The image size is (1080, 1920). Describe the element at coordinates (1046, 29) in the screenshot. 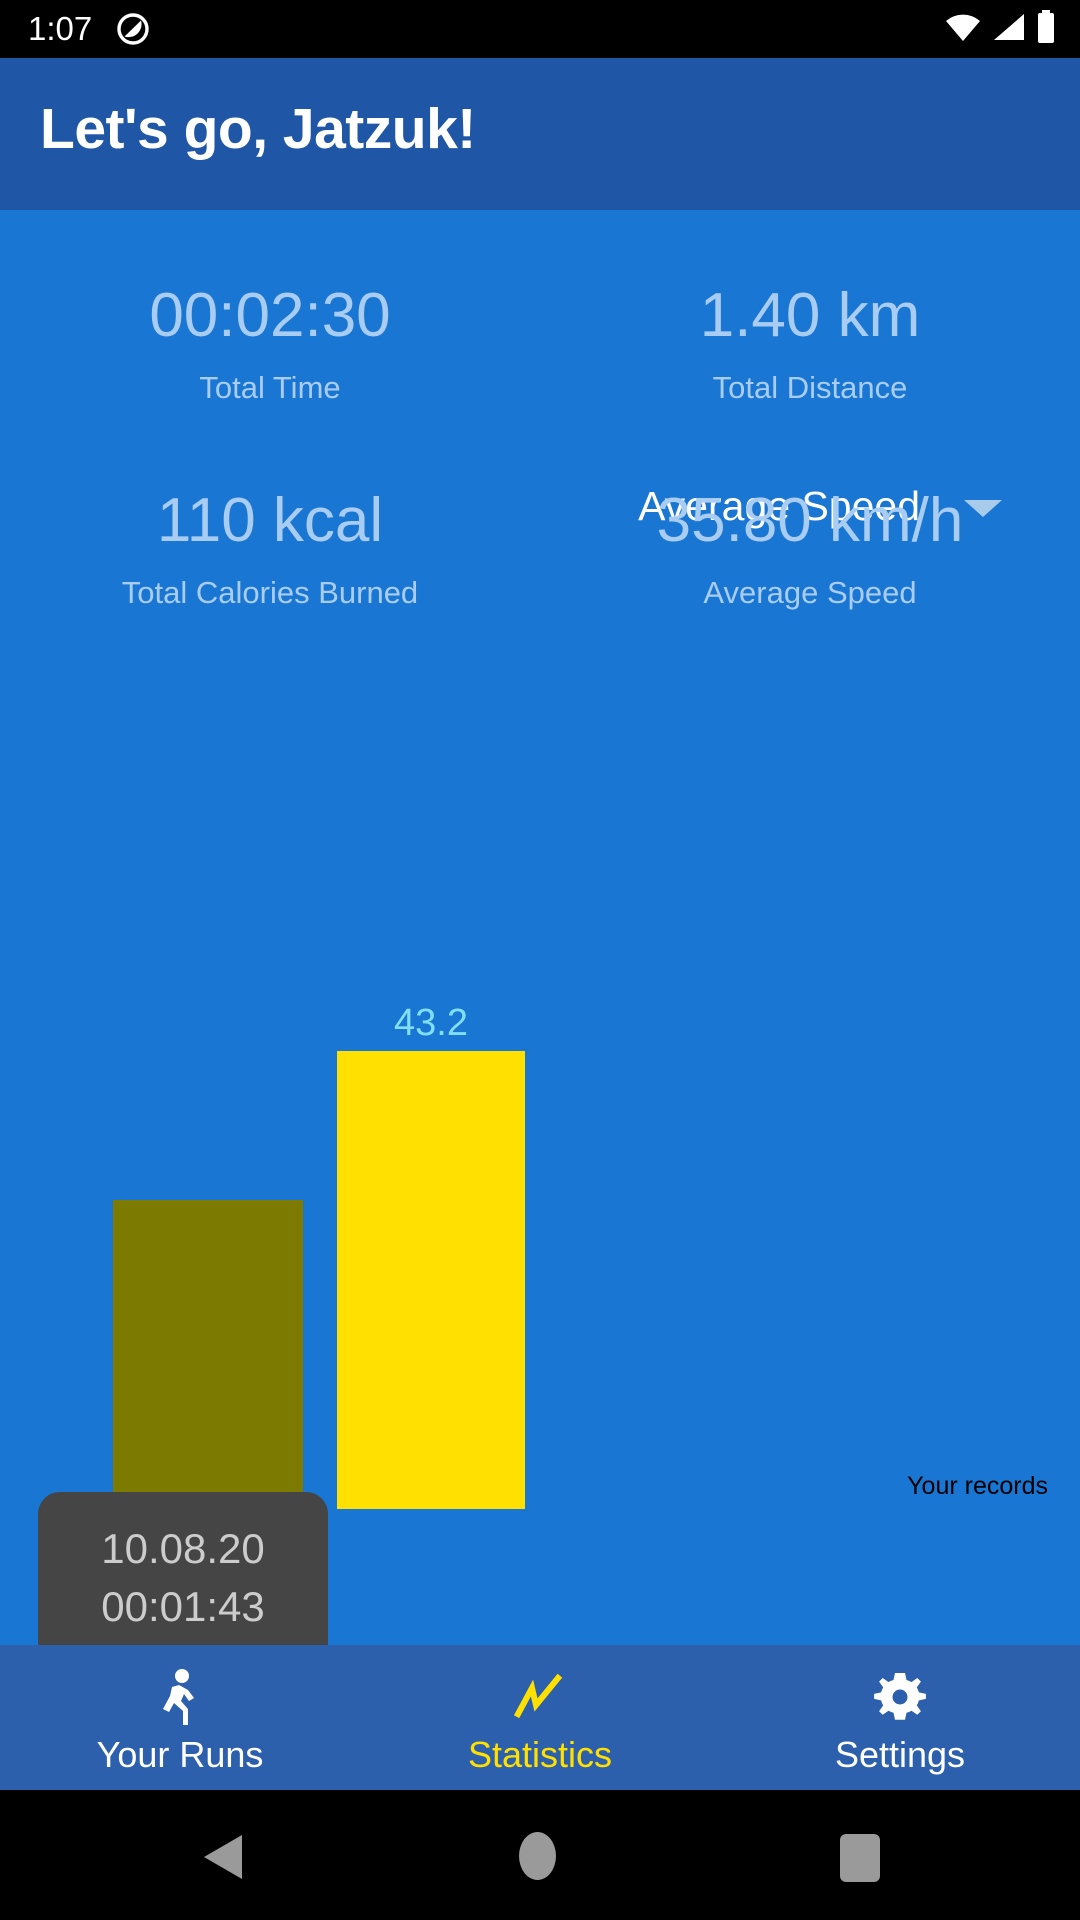

I see `battery-icon` at that location.